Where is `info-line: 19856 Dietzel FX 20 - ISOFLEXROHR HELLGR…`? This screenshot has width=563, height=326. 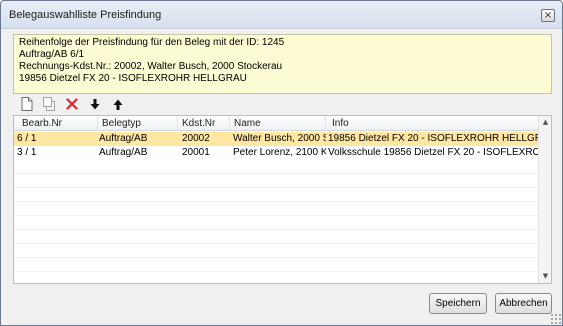
info-line: 19856 Dietzel FX 20 - ISOFLEXROHR HELLGR… is located at coordinates (133, 78).